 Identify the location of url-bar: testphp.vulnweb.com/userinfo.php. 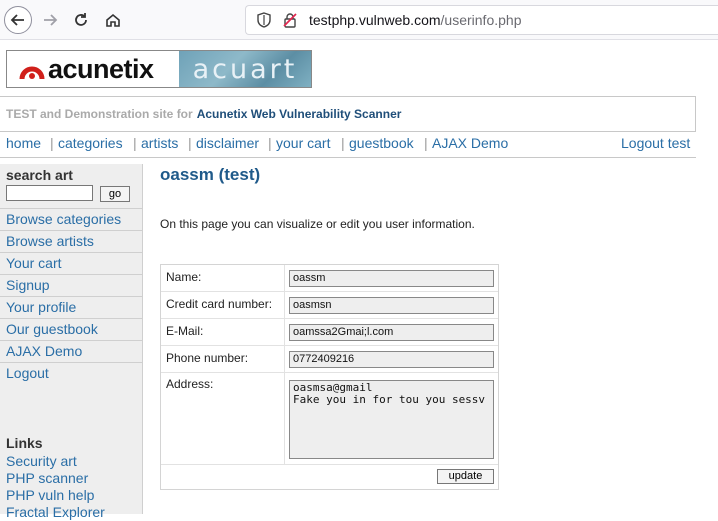
(481, 20).